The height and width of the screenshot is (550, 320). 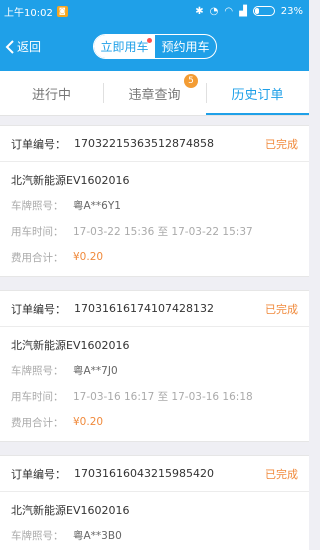 I want to click on mode-segmented-control: 立即用车 预约用车, so click(x=155, y=46).